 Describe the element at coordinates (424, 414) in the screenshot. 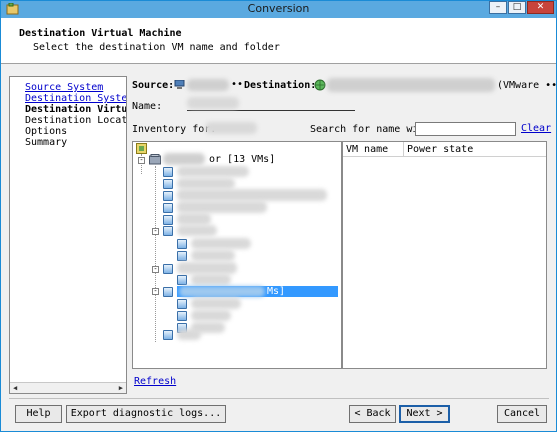

I see `next-button: Next >` at that location.